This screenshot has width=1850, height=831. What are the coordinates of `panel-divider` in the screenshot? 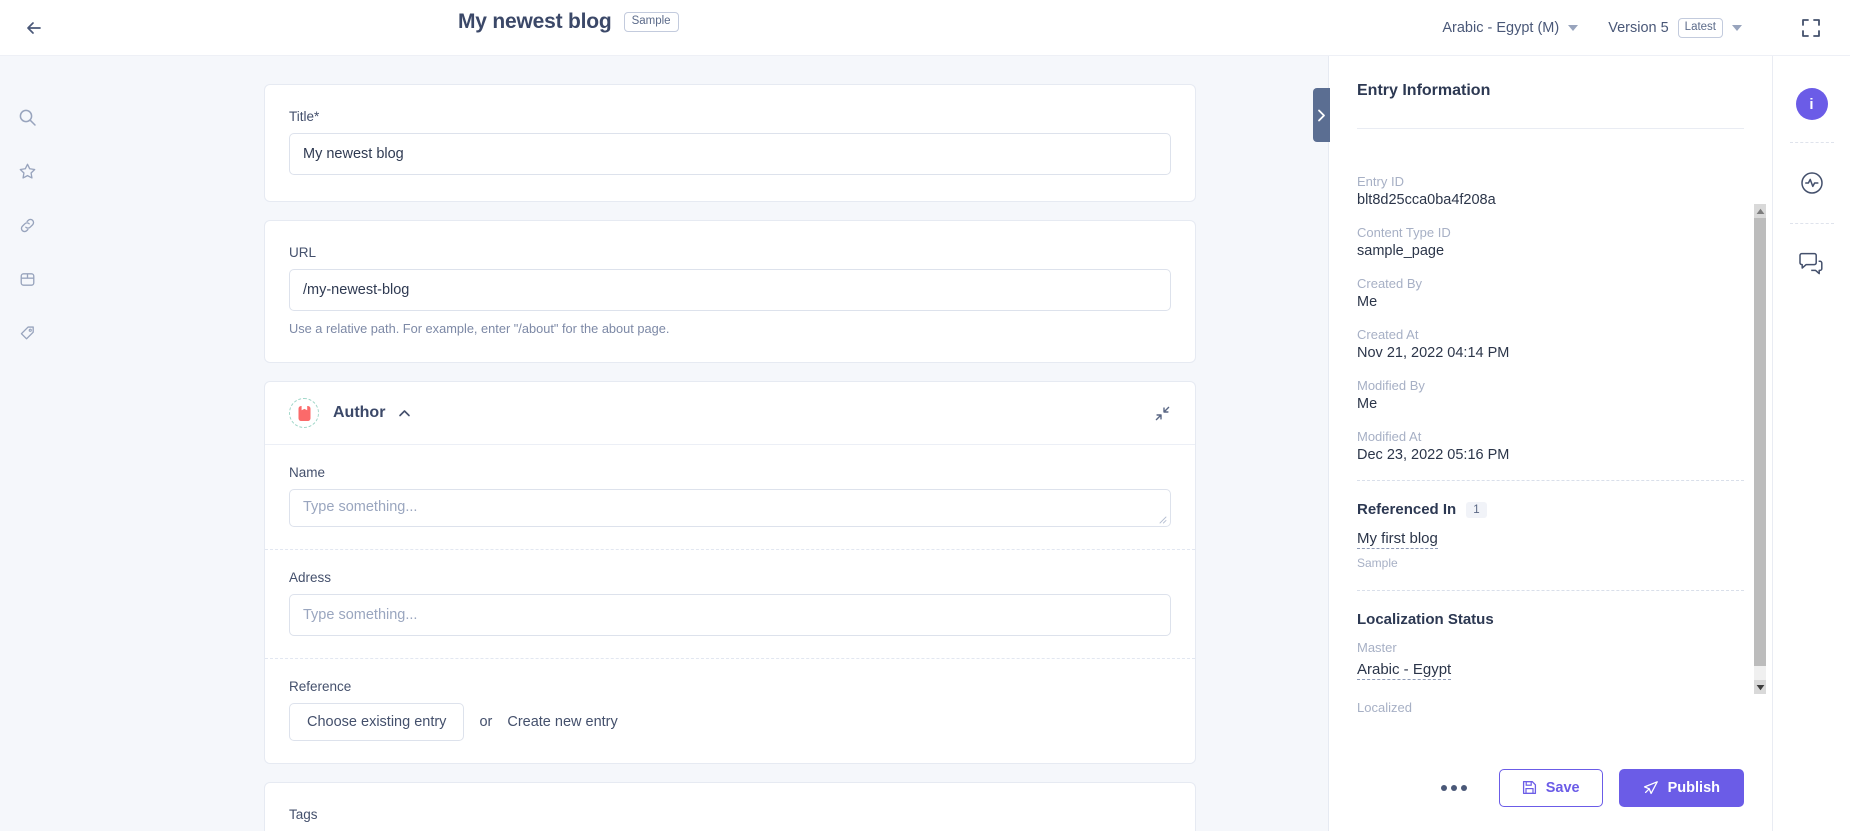 It's located at (1550, 128).